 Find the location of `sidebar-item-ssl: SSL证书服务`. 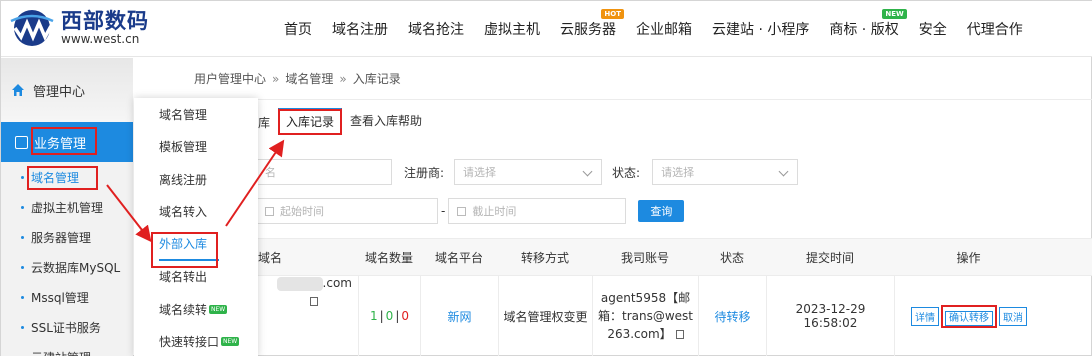

sidebar-item-ssl: SSL证书服务 is located at coordinates (67, 327).